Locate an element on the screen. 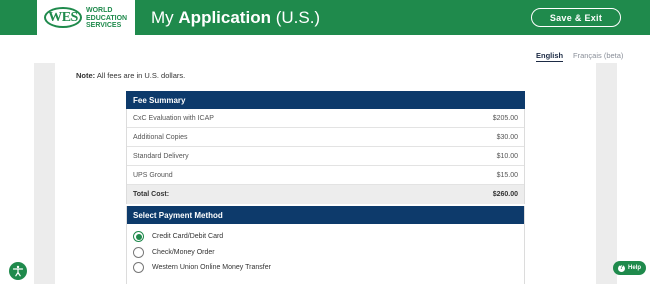 This screenshot has width=650, height=284. fee-row: CxC Evaluation with ICAP $205.00 is located at coordinates (325, 118).